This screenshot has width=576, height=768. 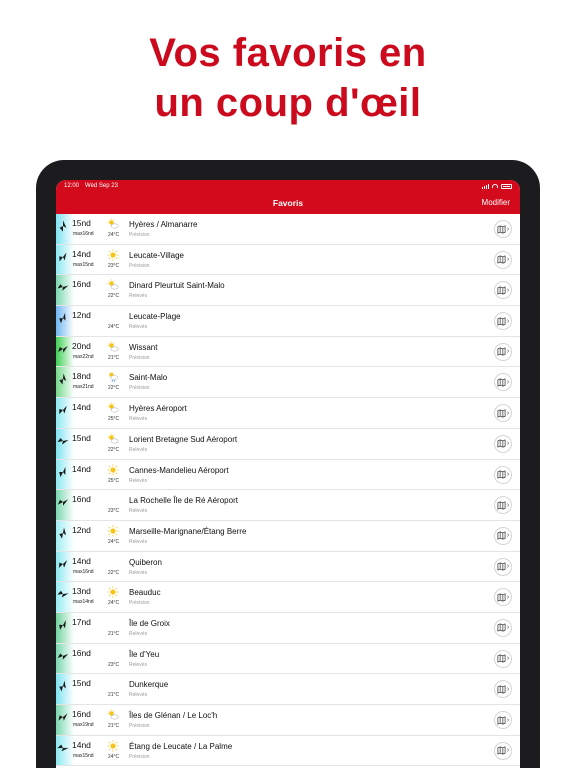 I want to click on station-name: La Rochelle Île de Ré Aéroport, so click(x=183, y=501).